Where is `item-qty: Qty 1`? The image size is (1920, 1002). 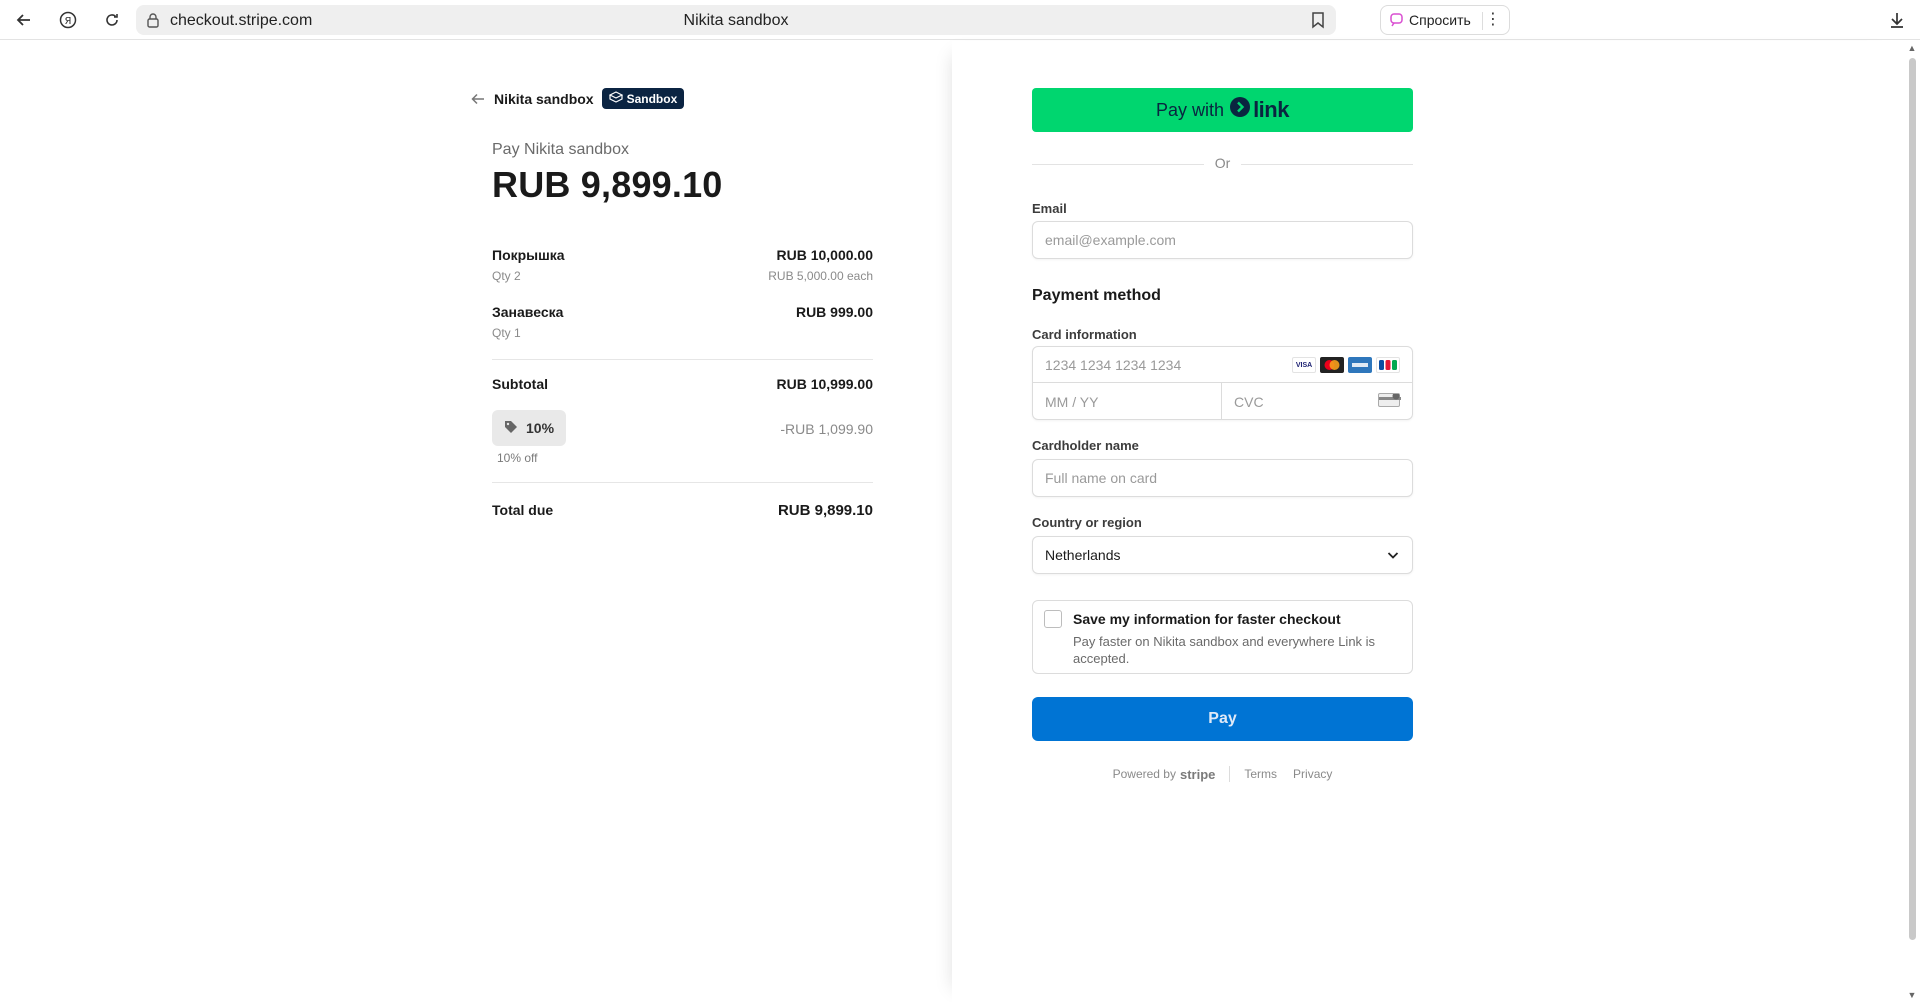 item-qty: Qty 1 is located at coordinates (506, 333).